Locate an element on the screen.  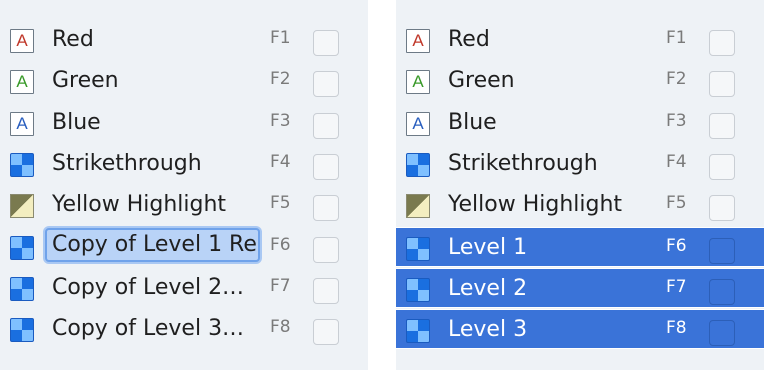
style-row: Level 1 F6 is located at coordinates (580, 246).